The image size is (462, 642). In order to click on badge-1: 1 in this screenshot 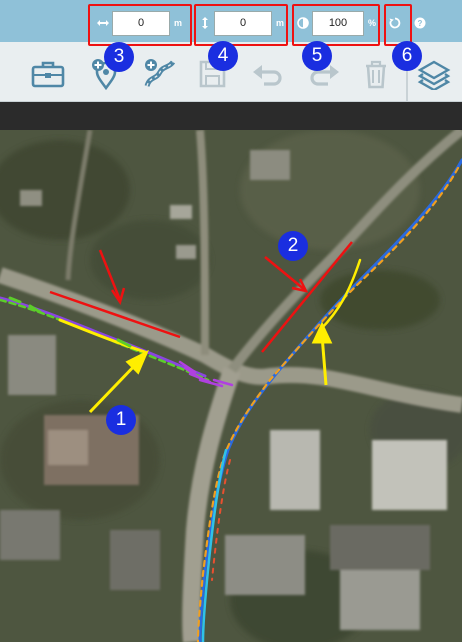, I will do `click(121, 420)`.